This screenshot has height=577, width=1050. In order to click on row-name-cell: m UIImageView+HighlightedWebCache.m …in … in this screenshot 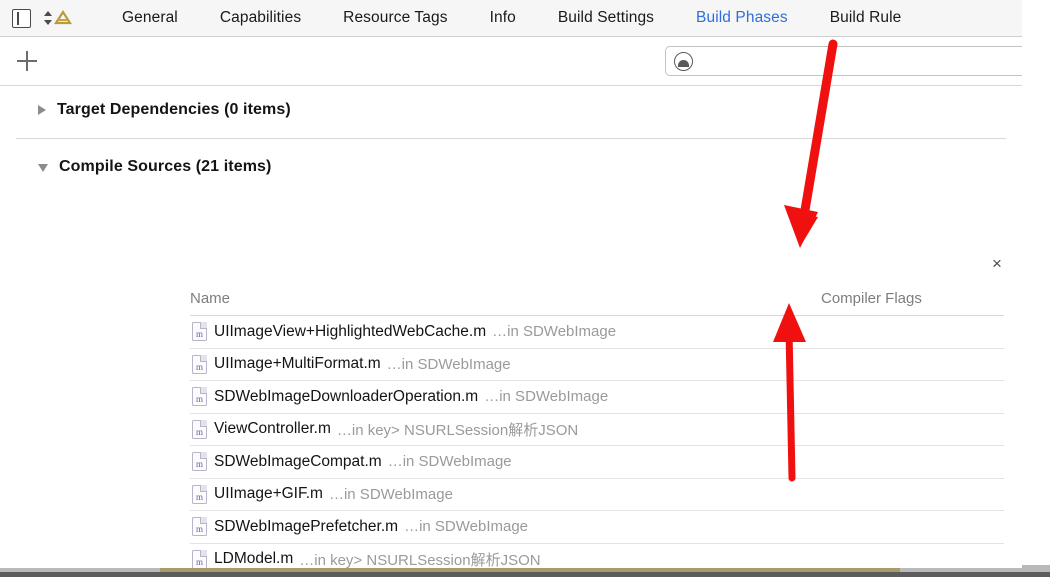, I will do `click(507, 332)`.